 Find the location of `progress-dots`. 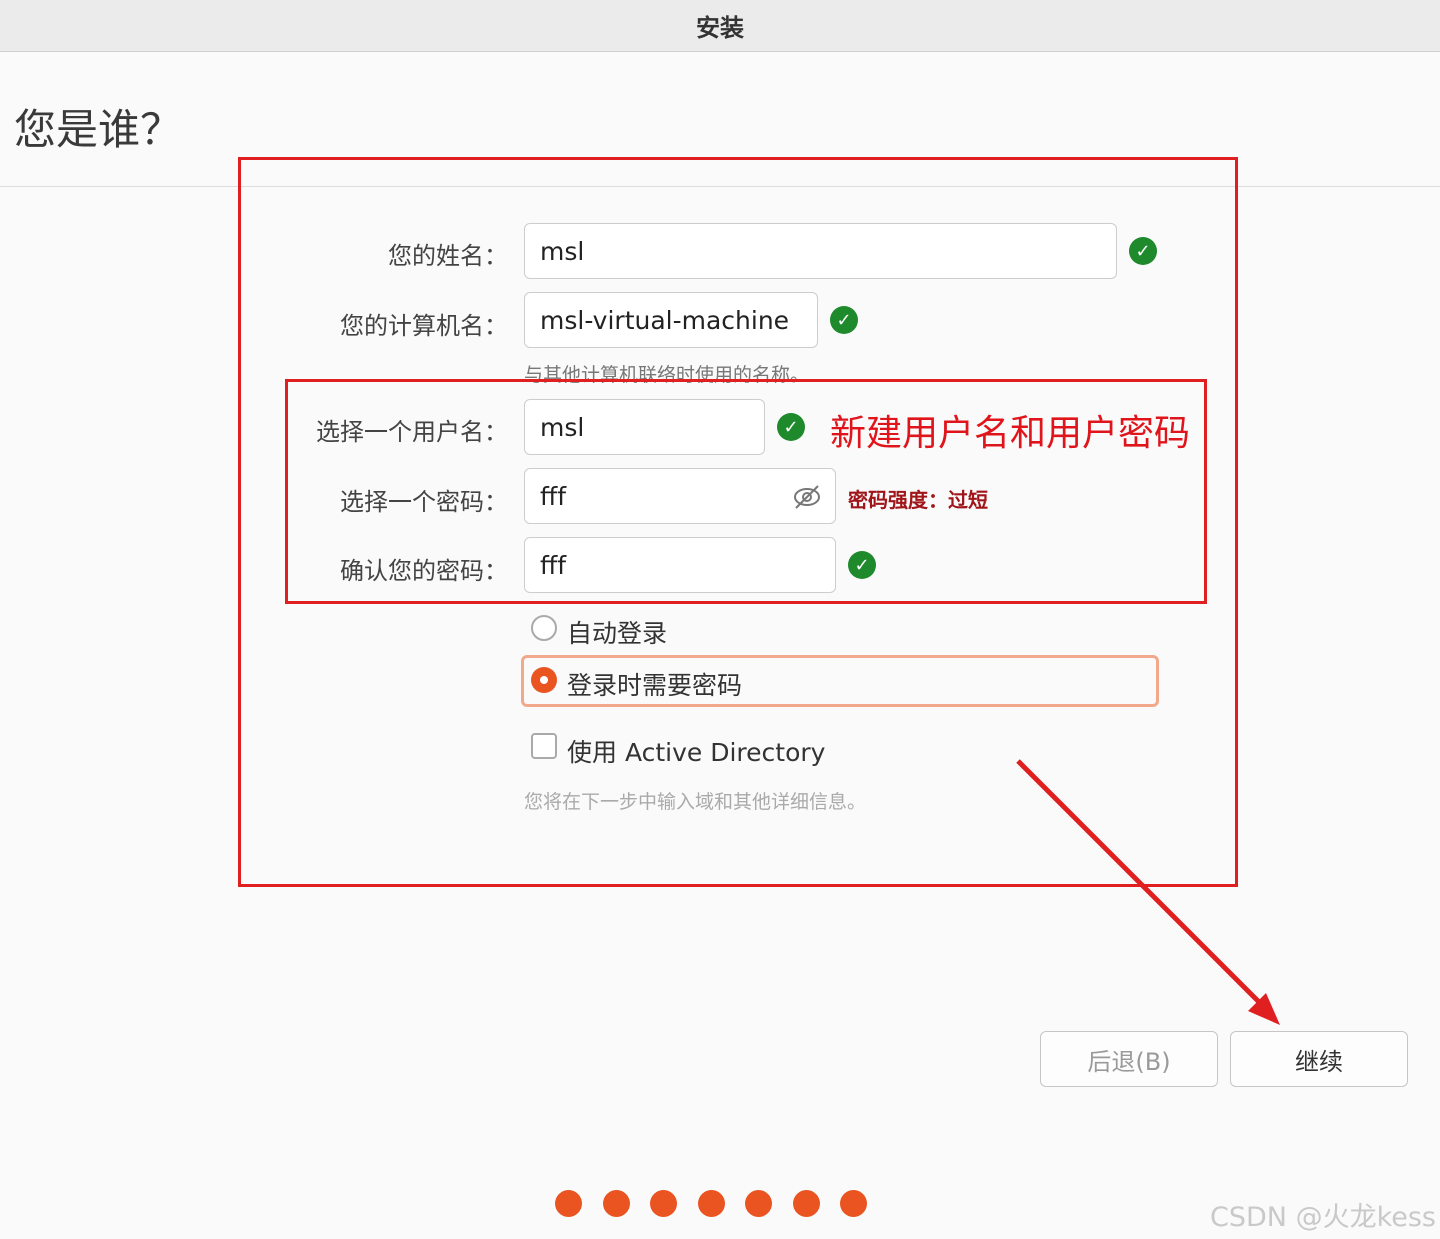

progress-dots is located at coordinates (721, 1203).